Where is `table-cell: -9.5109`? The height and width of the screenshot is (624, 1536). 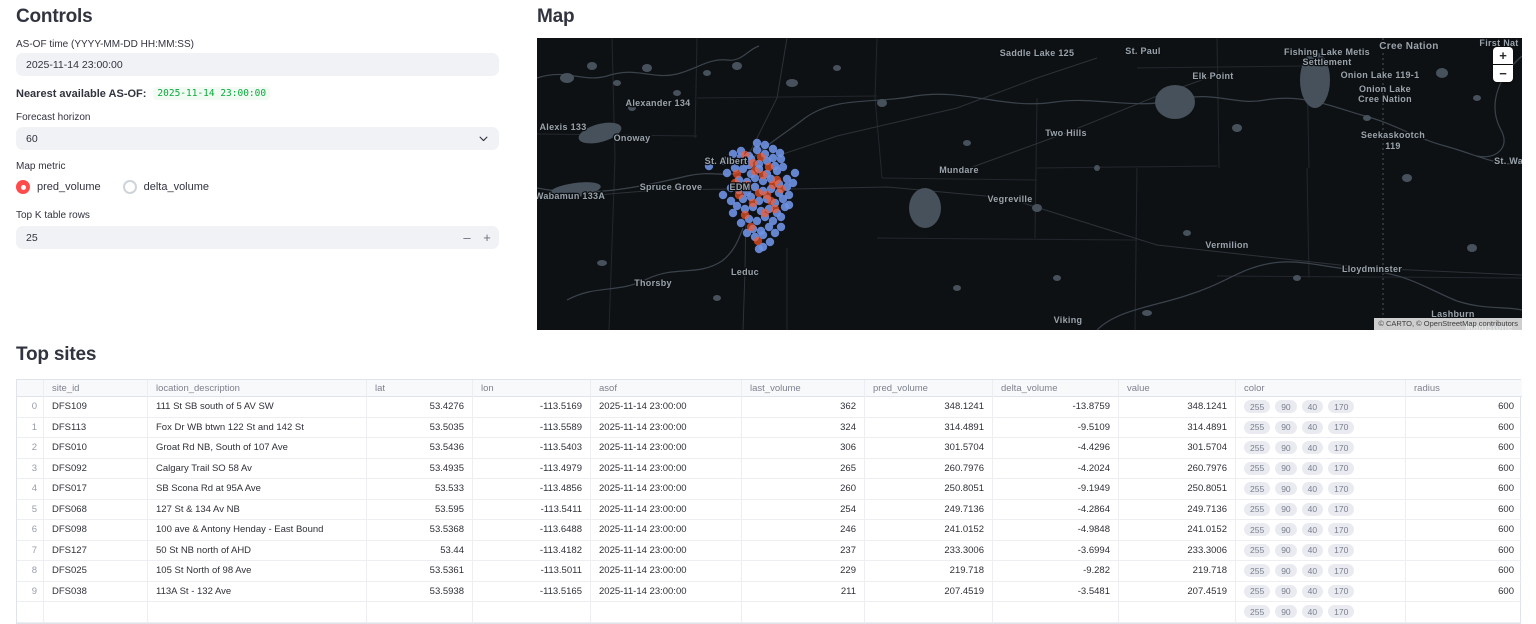 table-cell: -9.5109 is located at coordinates (1056, 427).